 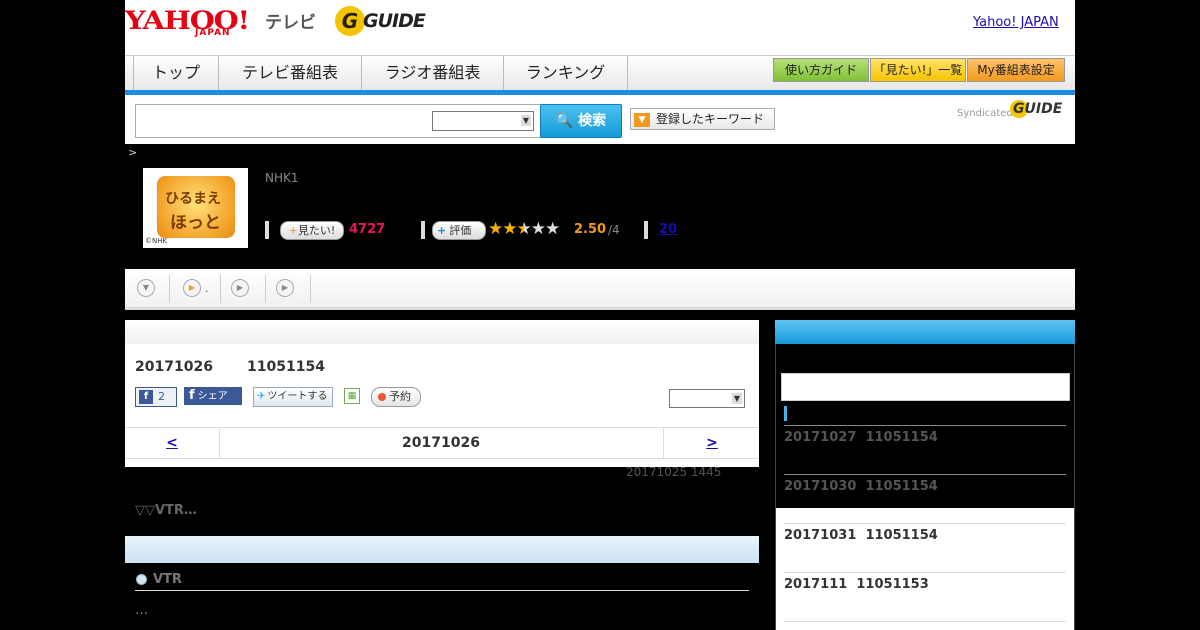 I want to click on bullet-icon, so click(x=141, y=579).